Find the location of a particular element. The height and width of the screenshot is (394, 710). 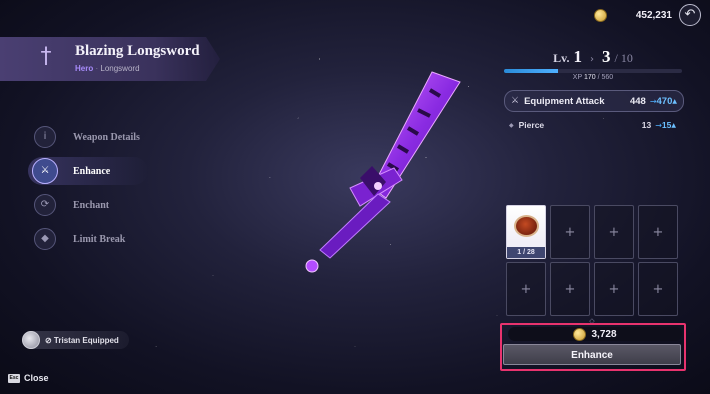

level-display: Lv. 1 › 3 / 10 is located at coordinates (593, 57).